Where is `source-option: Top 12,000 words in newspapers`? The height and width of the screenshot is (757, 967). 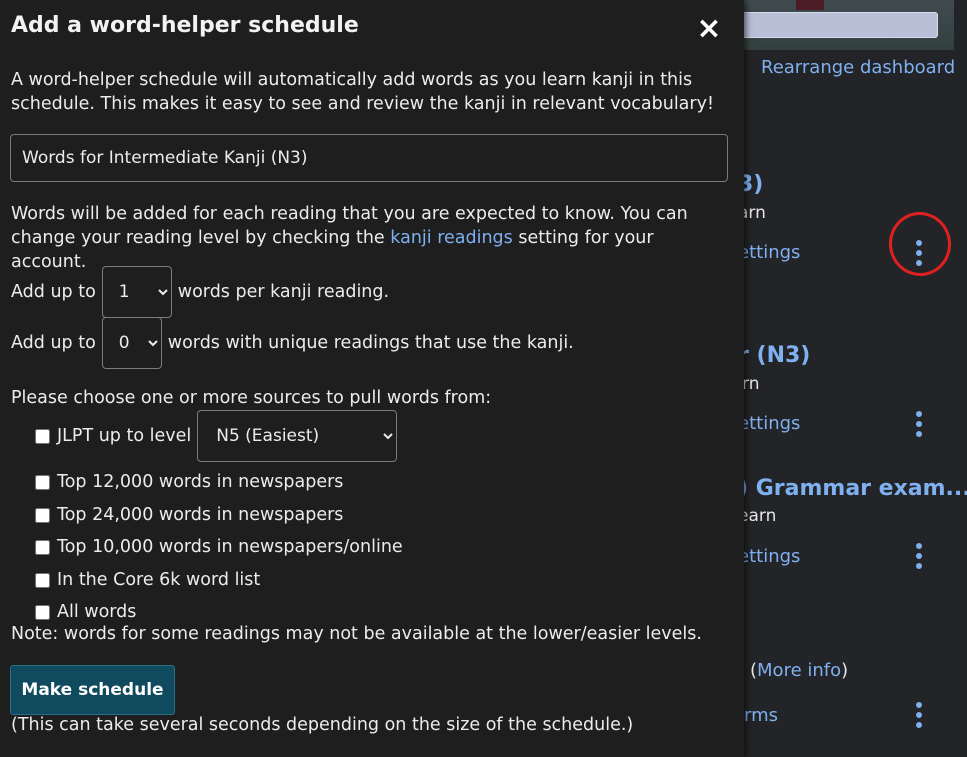
source-option: Top 12,000 words in newspapers is located at coordinates (189, 482).